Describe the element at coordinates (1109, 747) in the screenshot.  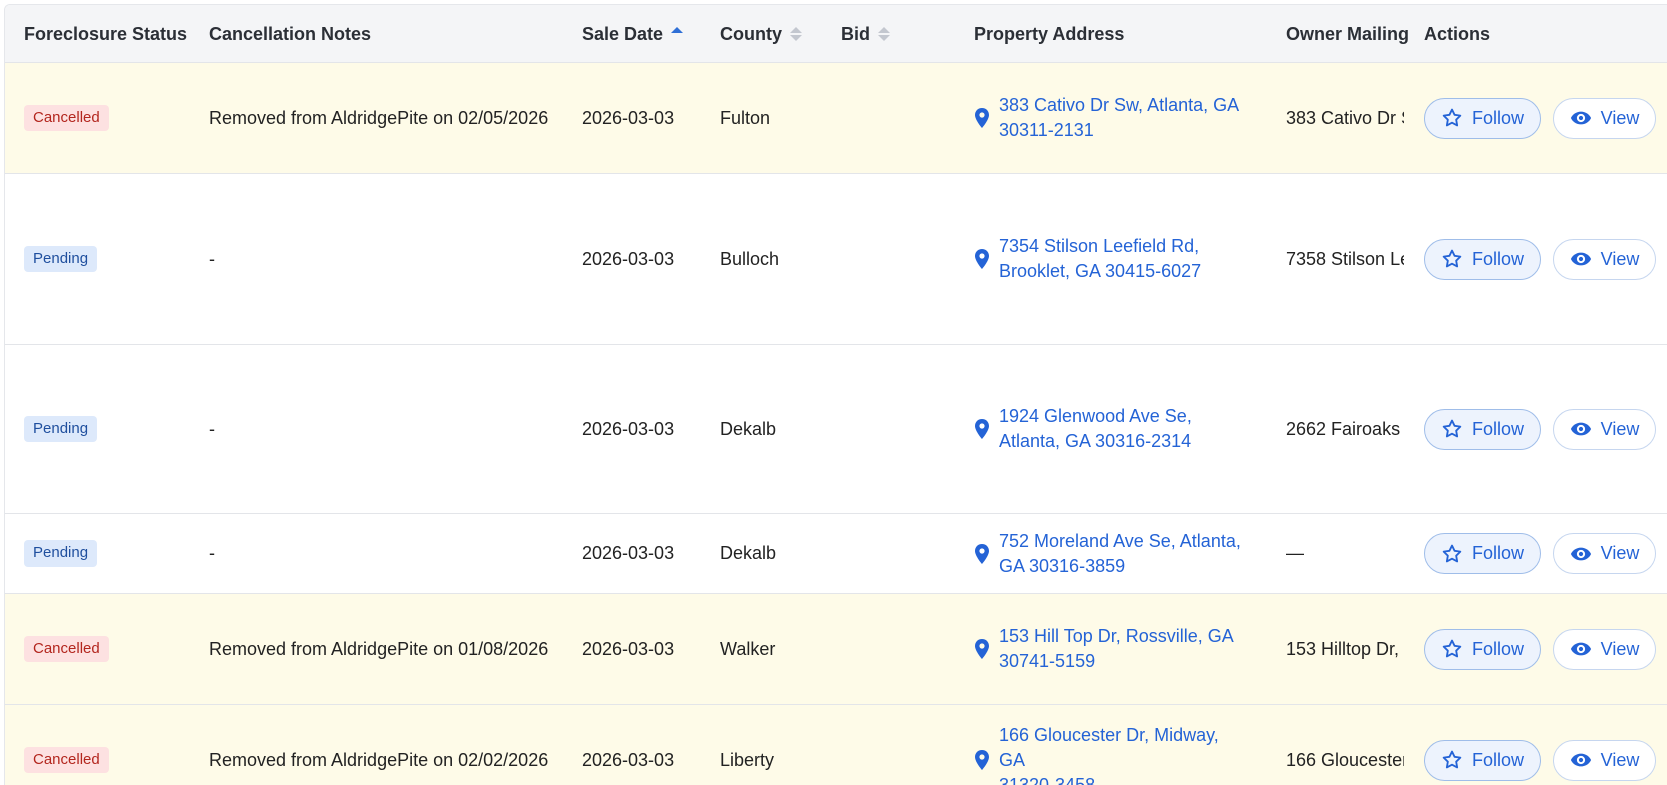
I see `address-line-1: 166 Gloucester Dr, Midway, GA` at that location.